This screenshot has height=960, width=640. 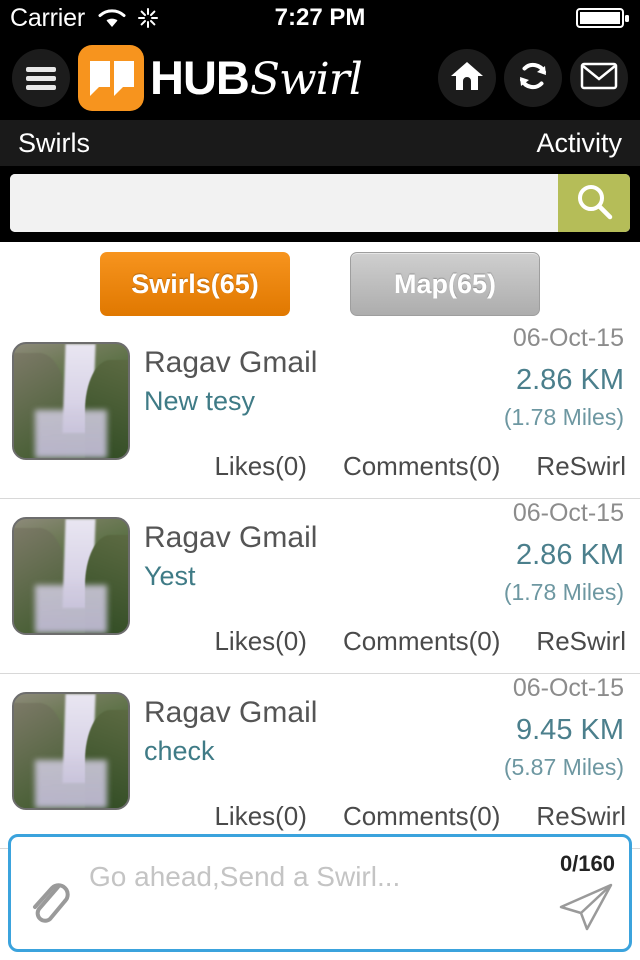 I want to click on logo-secondary-text: Swirl, so click(x=306, y=79).